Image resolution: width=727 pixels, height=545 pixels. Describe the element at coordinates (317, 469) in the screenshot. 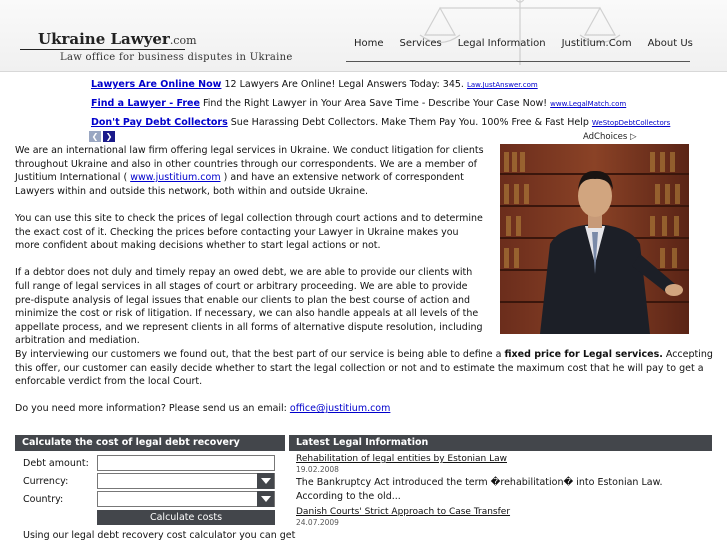

I see `news-item-date: 19.02.2008` at that location.